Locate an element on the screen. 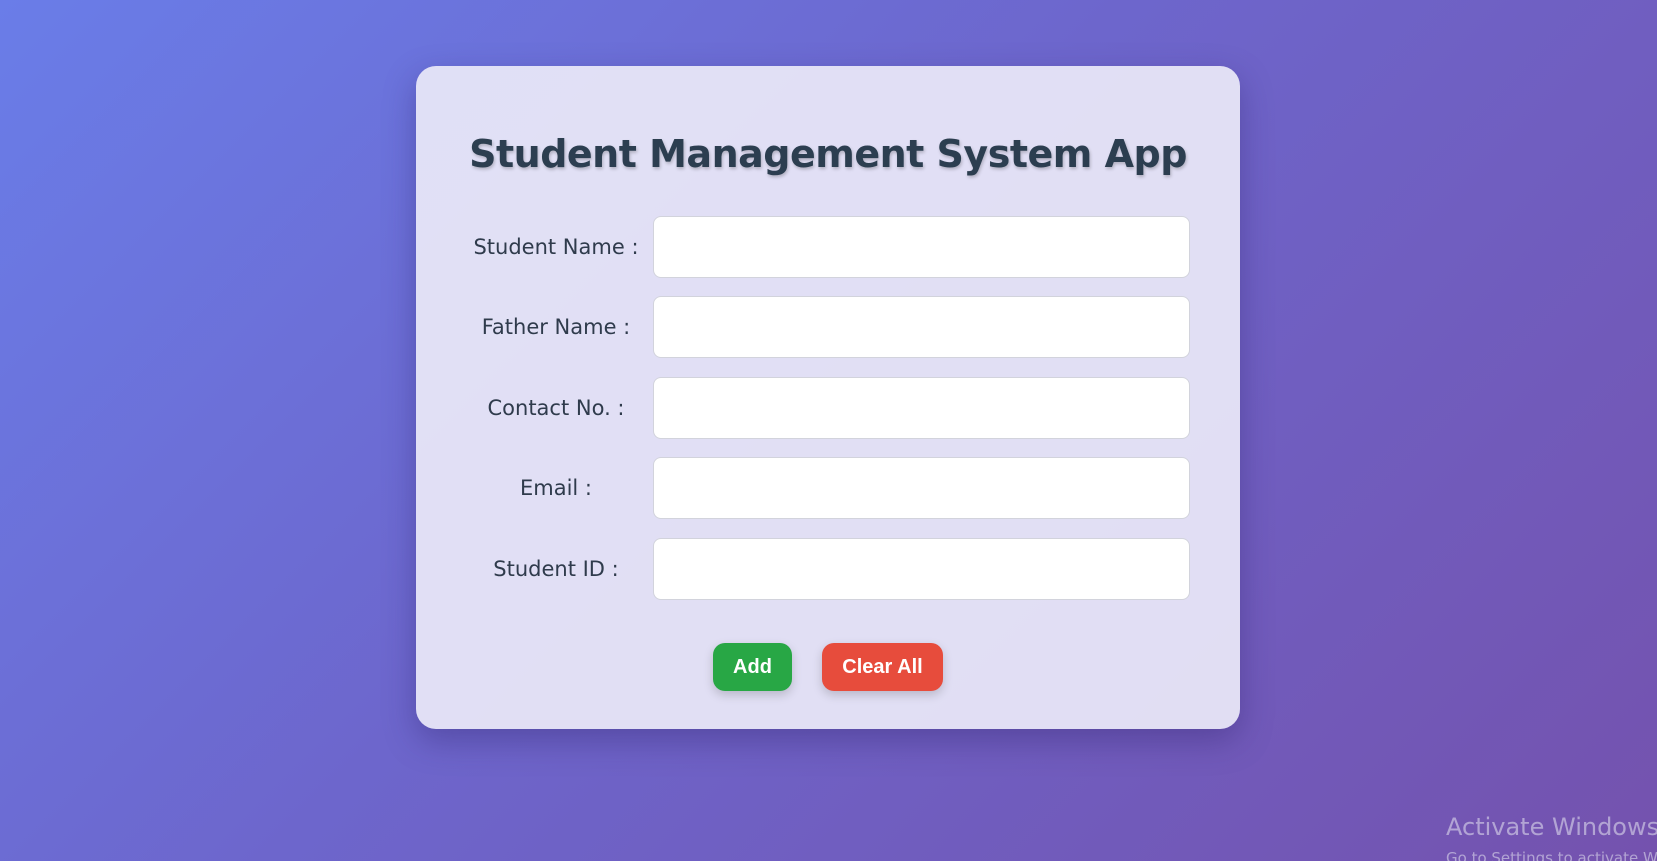  form-row-student-id: Student ID : is located at coordinates (828, 569).